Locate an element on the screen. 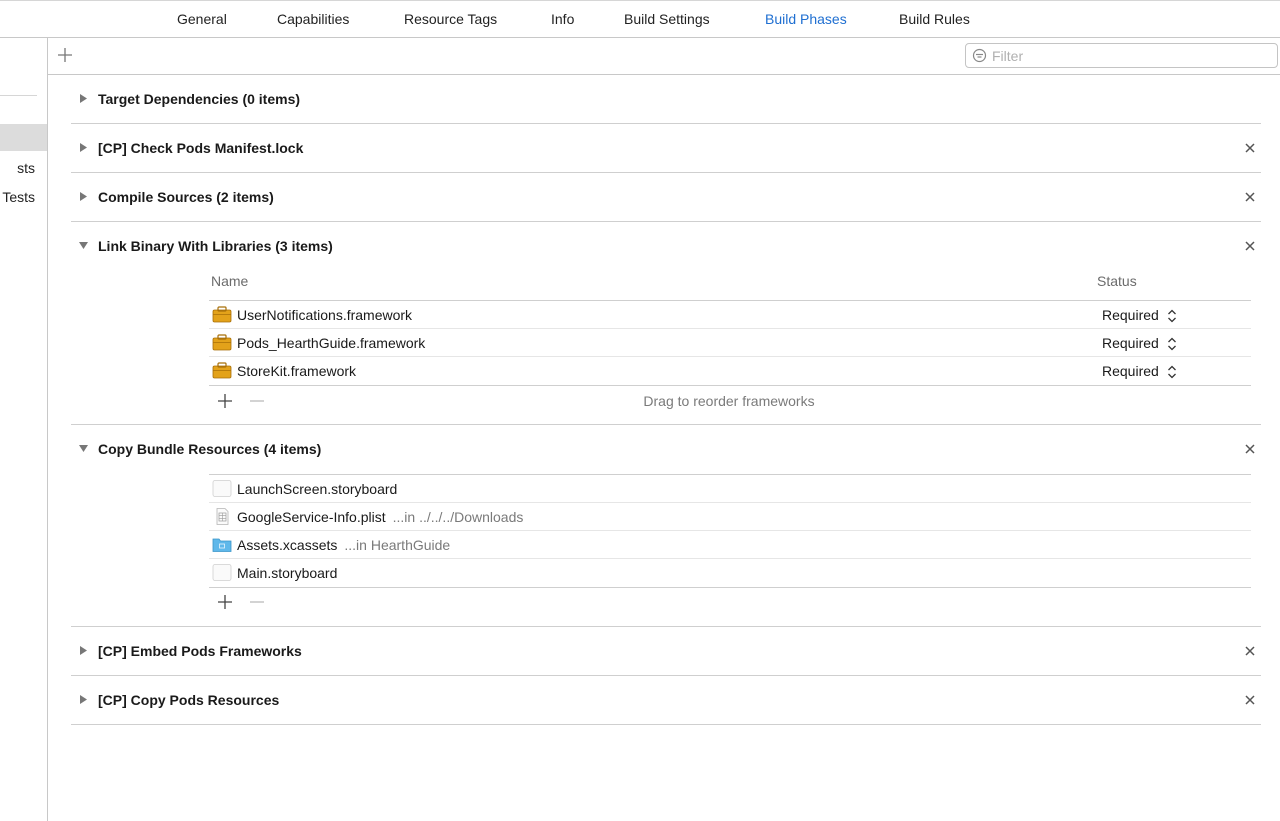 The height and width of the screenshot is (821, 1280). phase-title: [CP] Copy Pods Resources is located at coordinates (189, 700).